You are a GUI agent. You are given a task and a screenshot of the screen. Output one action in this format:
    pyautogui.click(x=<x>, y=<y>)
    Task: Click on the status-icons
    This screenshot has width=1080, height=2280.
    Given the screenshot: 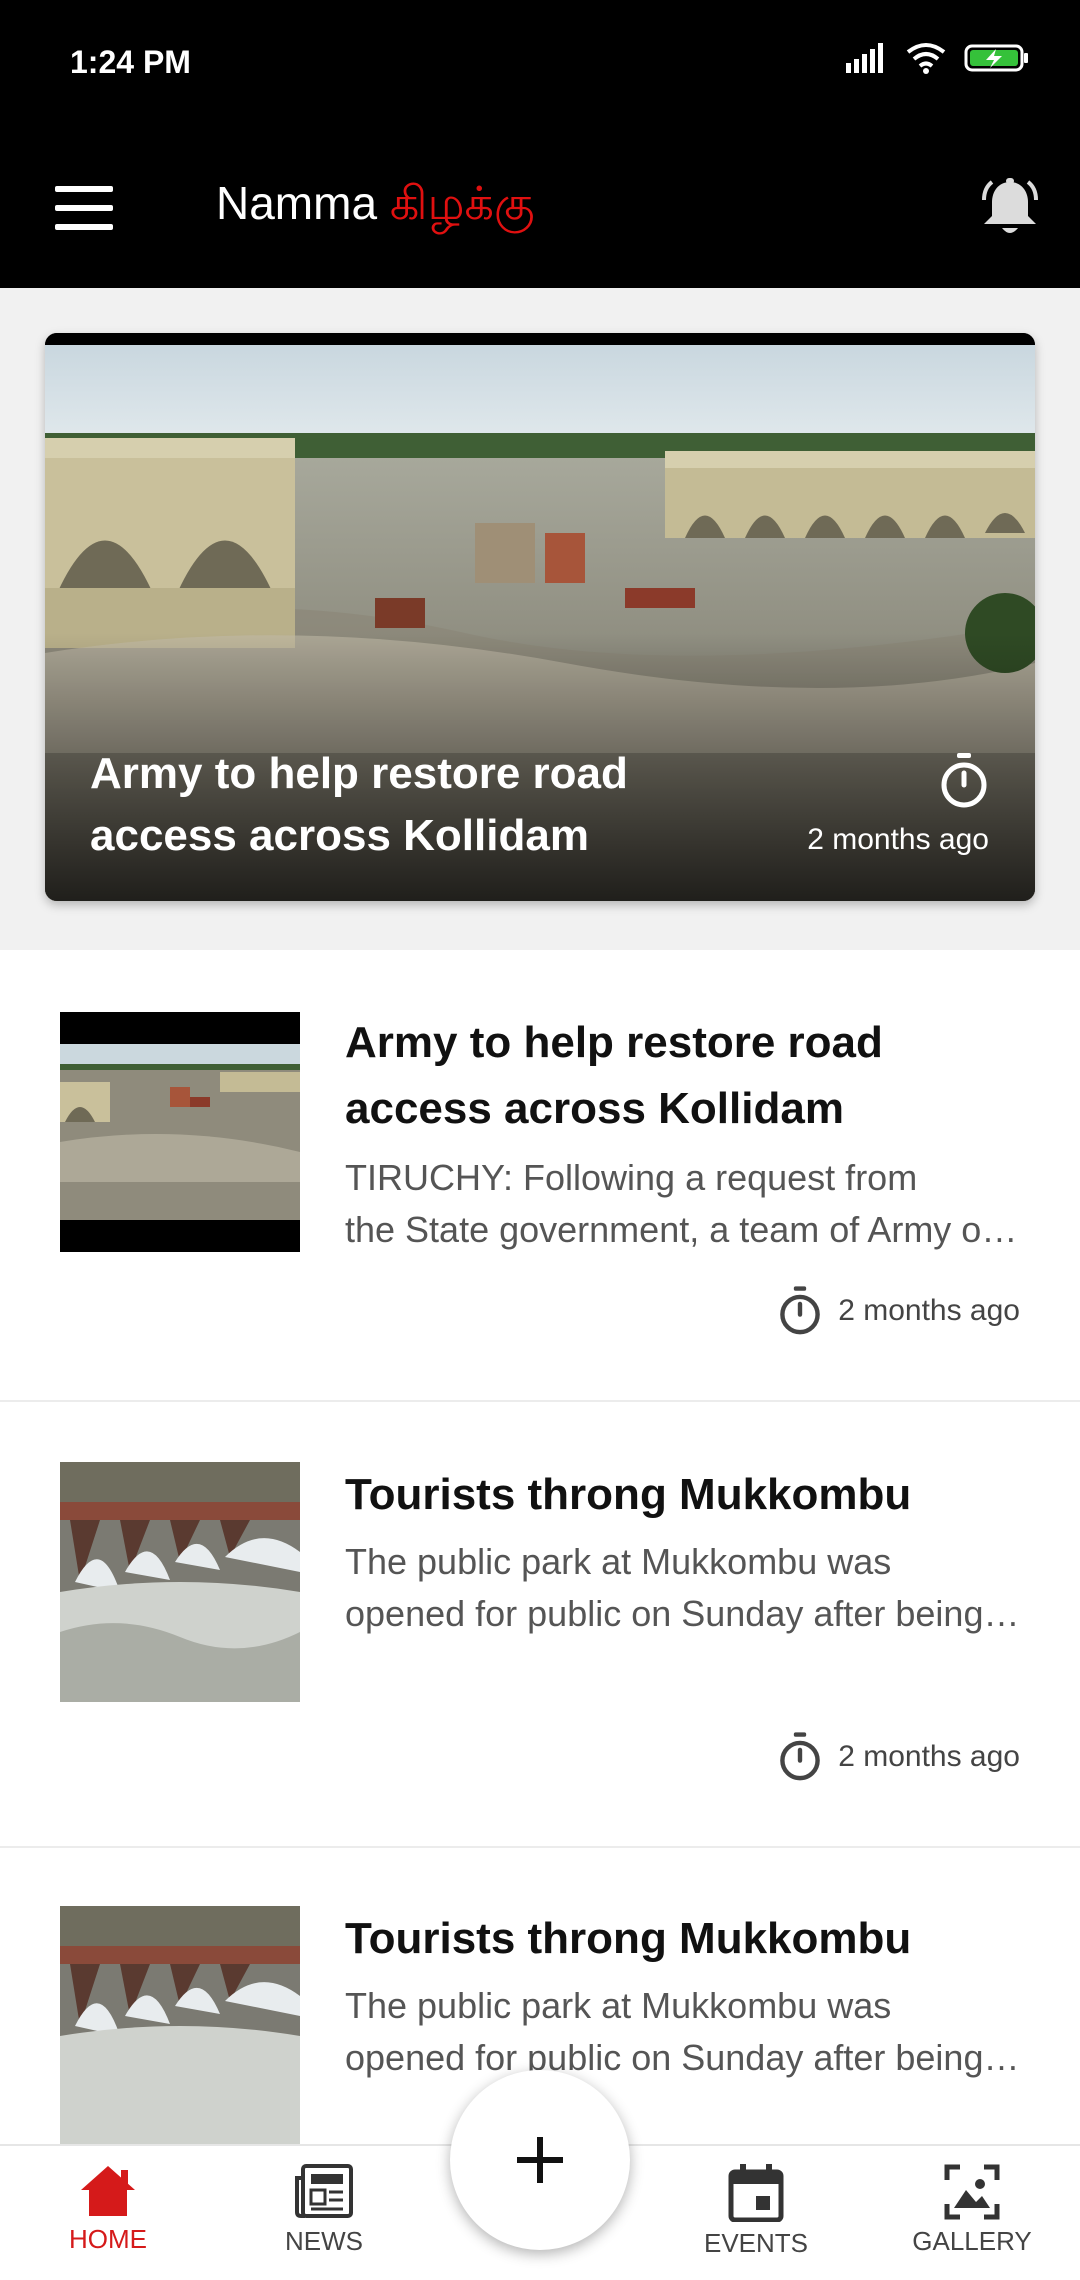 What is the action you would take?
    pyautogui.click(x=938, y=58)
    